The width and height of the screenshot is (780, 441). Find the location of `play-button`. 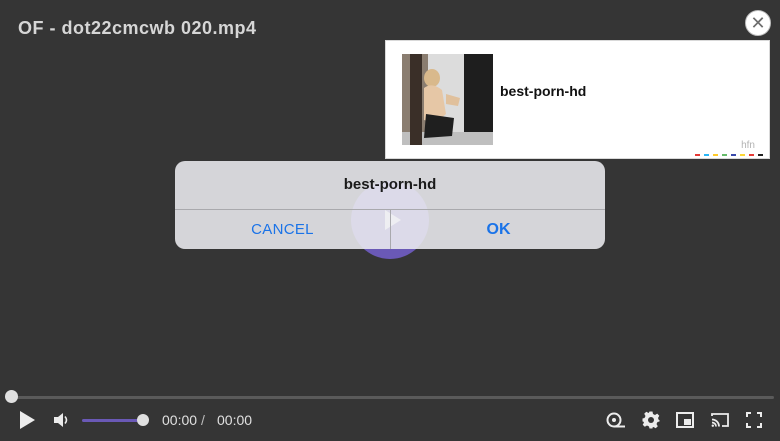

play-button is located at coordinates (27, 420).